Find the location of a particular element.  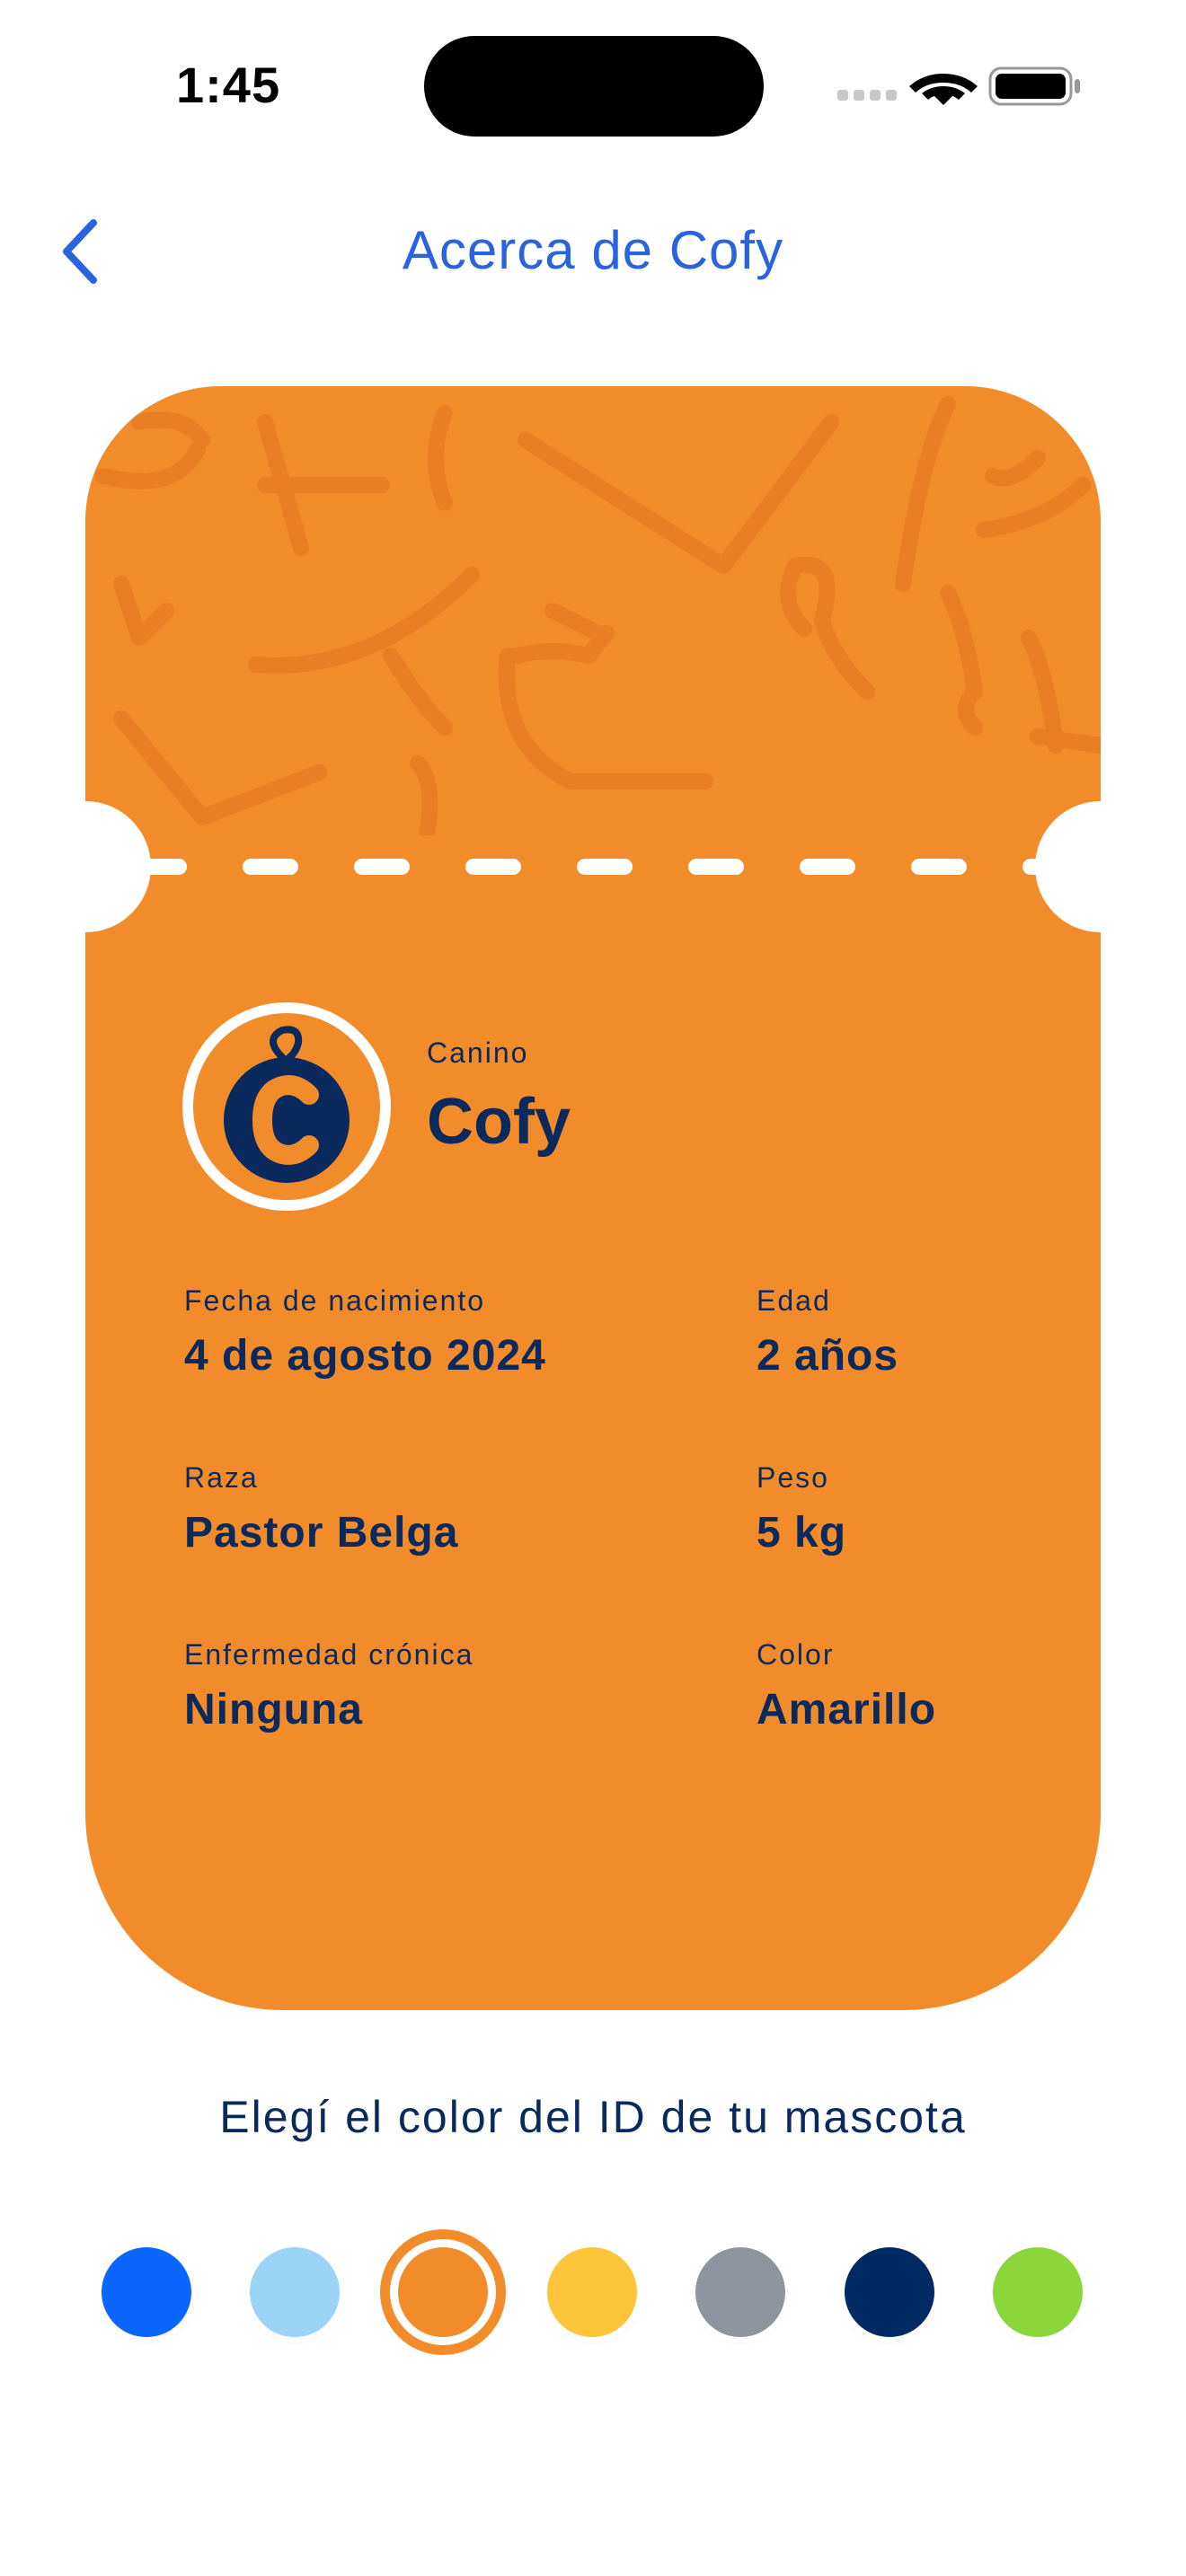

age-label: Edad is located at coordinates (794, 1300).